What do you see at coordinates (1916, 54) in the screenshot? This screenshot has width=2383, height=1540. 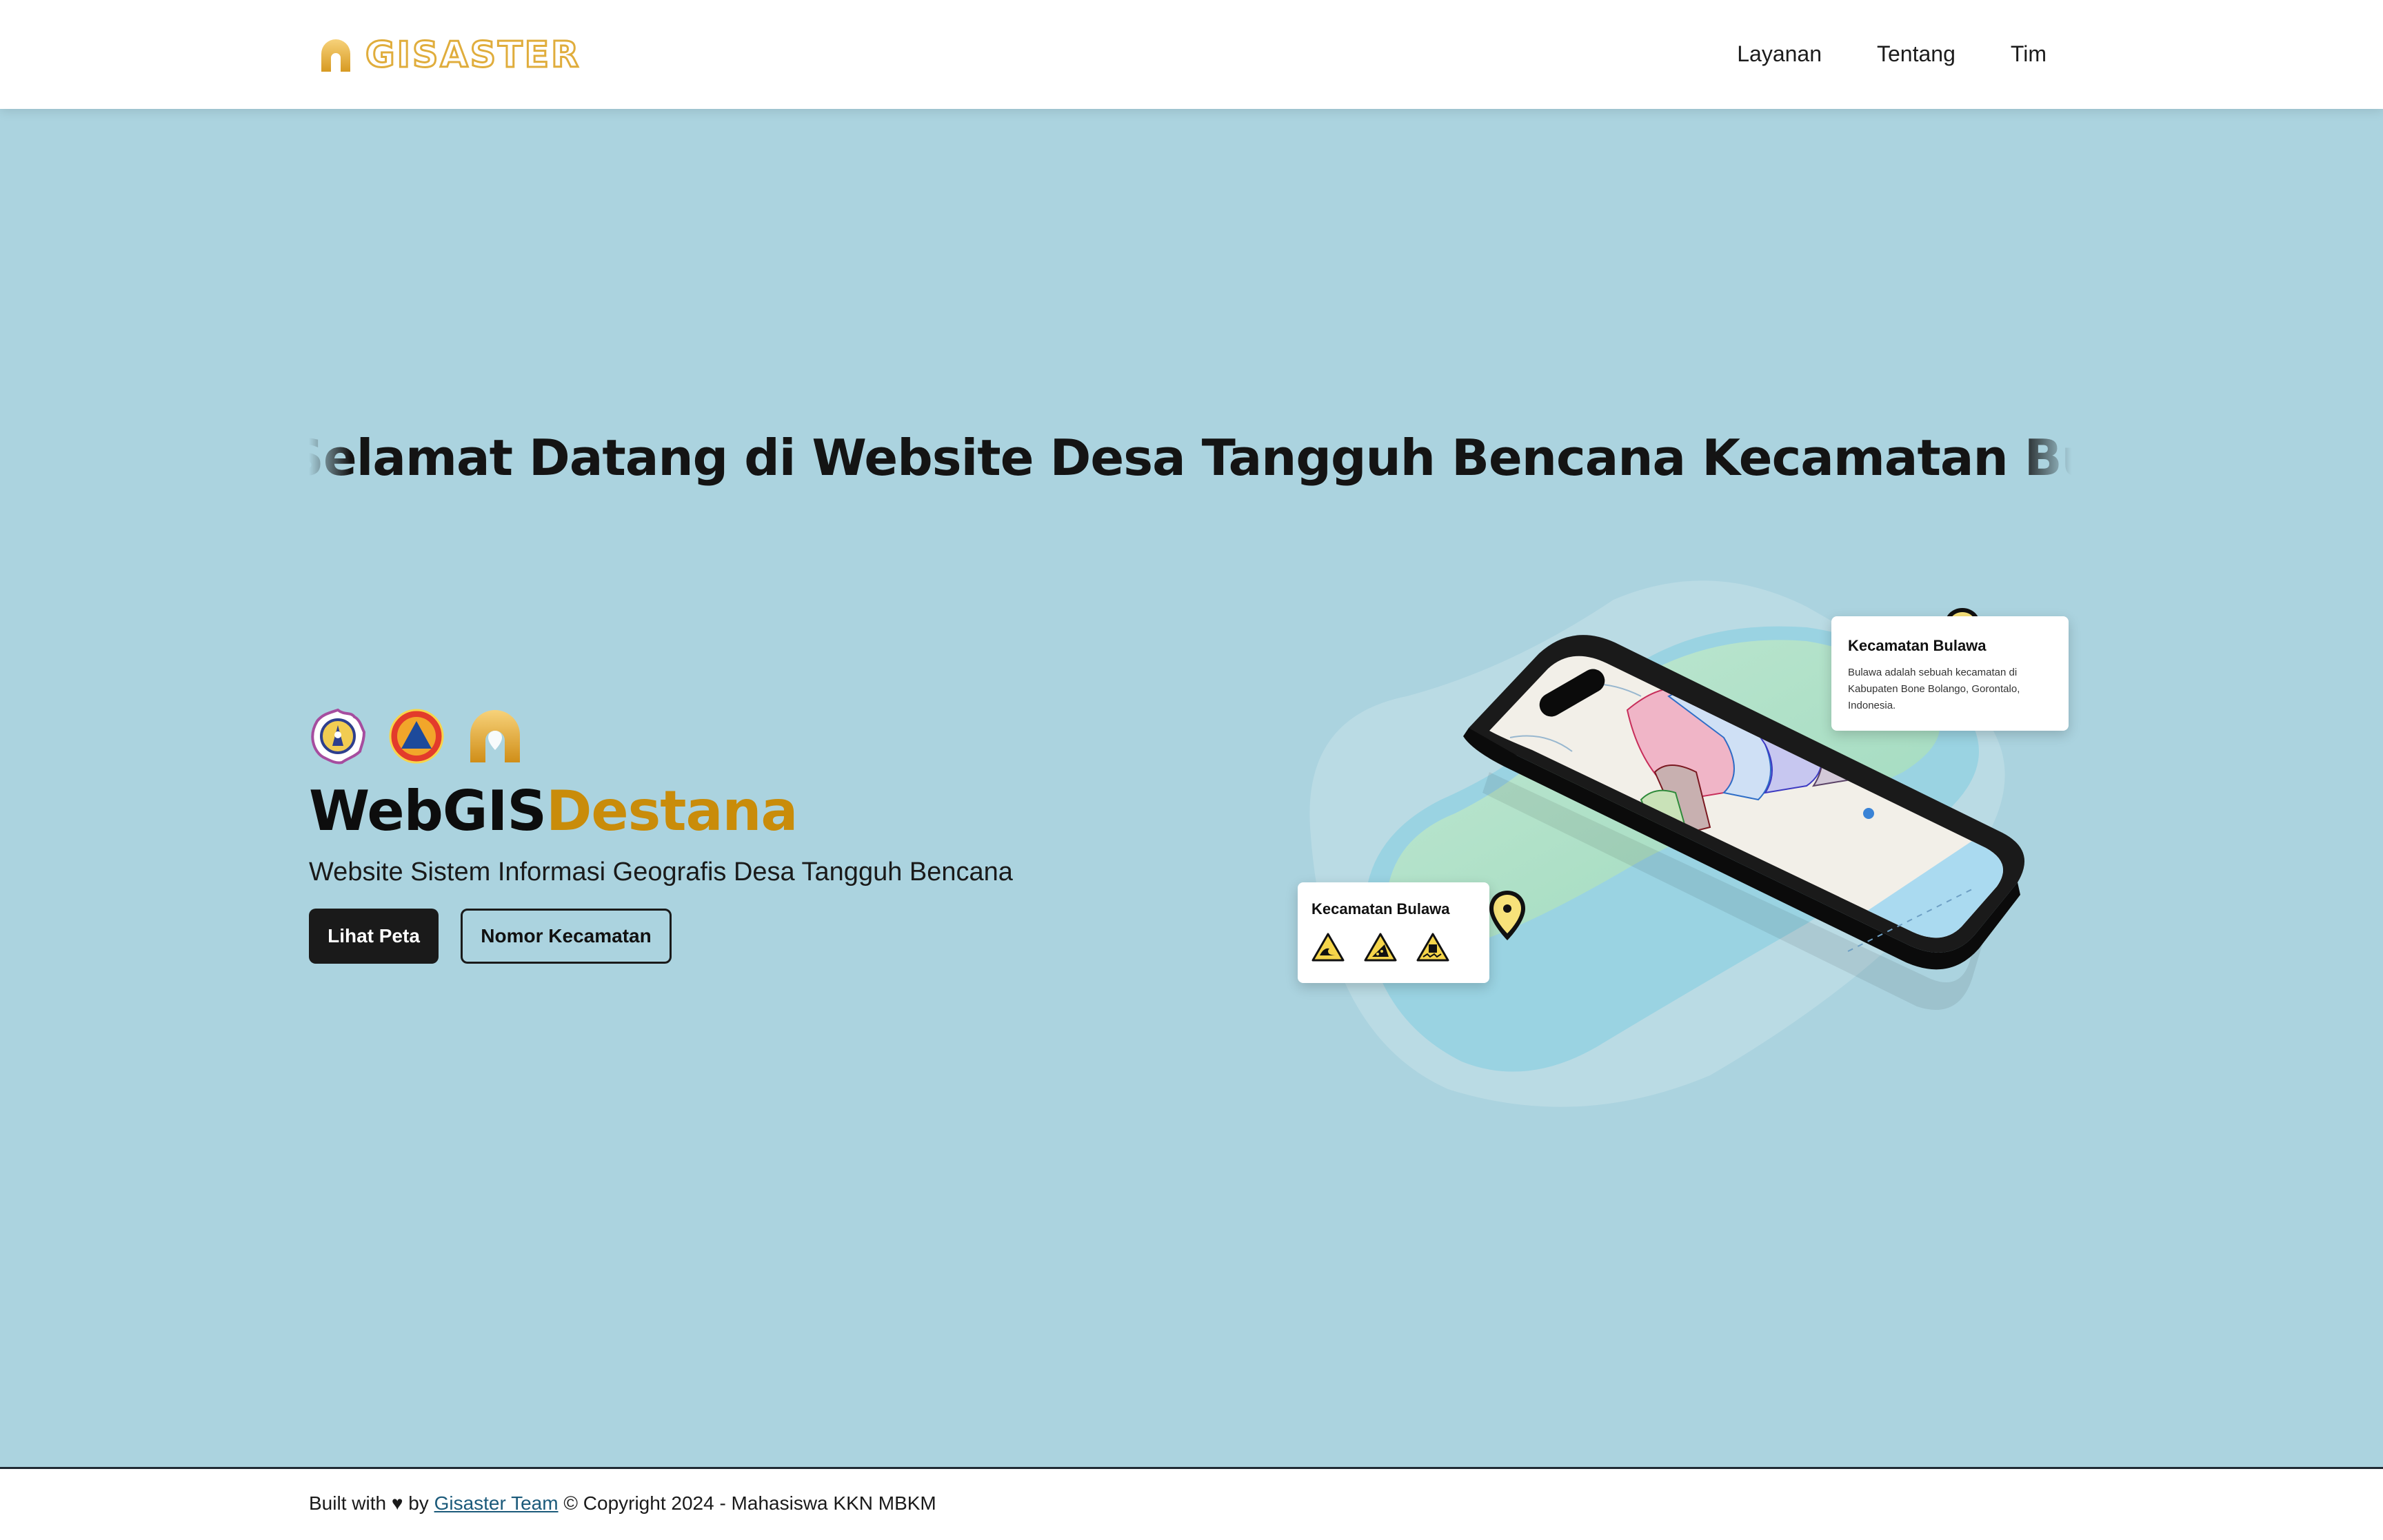 I see `nav-link-tentang: Tentang` at bounding box center [1916, 54].